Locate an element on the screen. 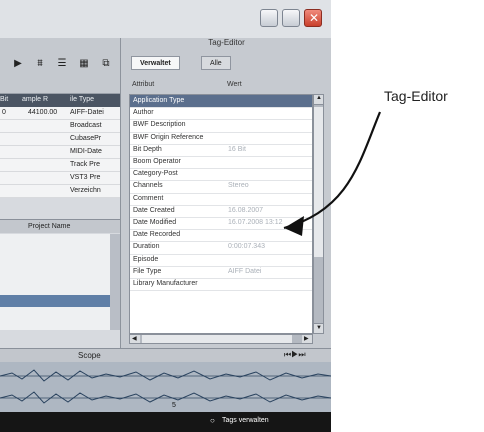 The width and height of the screenshot is (484, 432). attribute-cell: Library Manufacturer is located at coordinates (165, 283).